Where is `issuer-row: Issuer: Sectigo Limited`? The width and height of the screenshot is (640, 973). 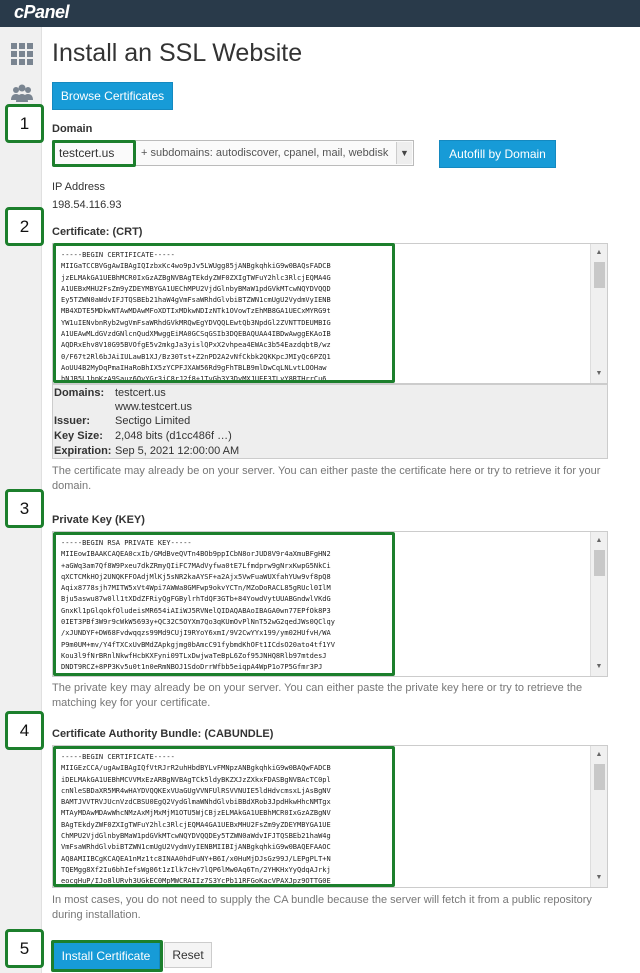
issuer-row: Issuer: Sectigo Limited is located at coordinates (122, 421).